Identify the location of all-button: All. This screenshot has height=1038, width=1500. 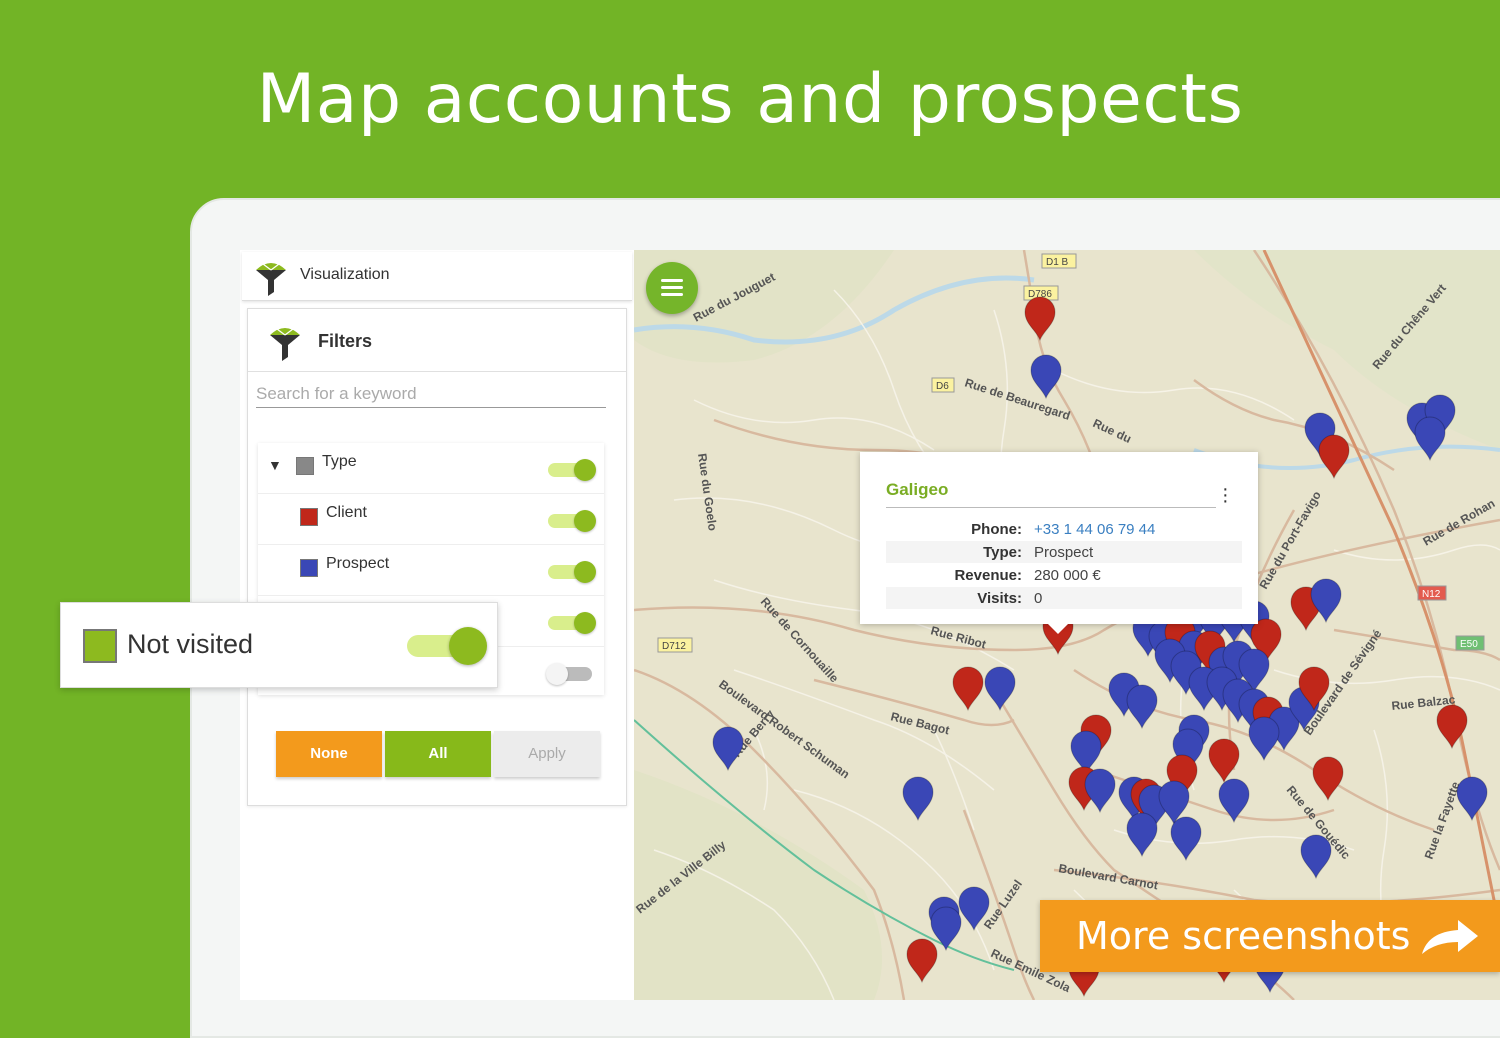
(438, 754).